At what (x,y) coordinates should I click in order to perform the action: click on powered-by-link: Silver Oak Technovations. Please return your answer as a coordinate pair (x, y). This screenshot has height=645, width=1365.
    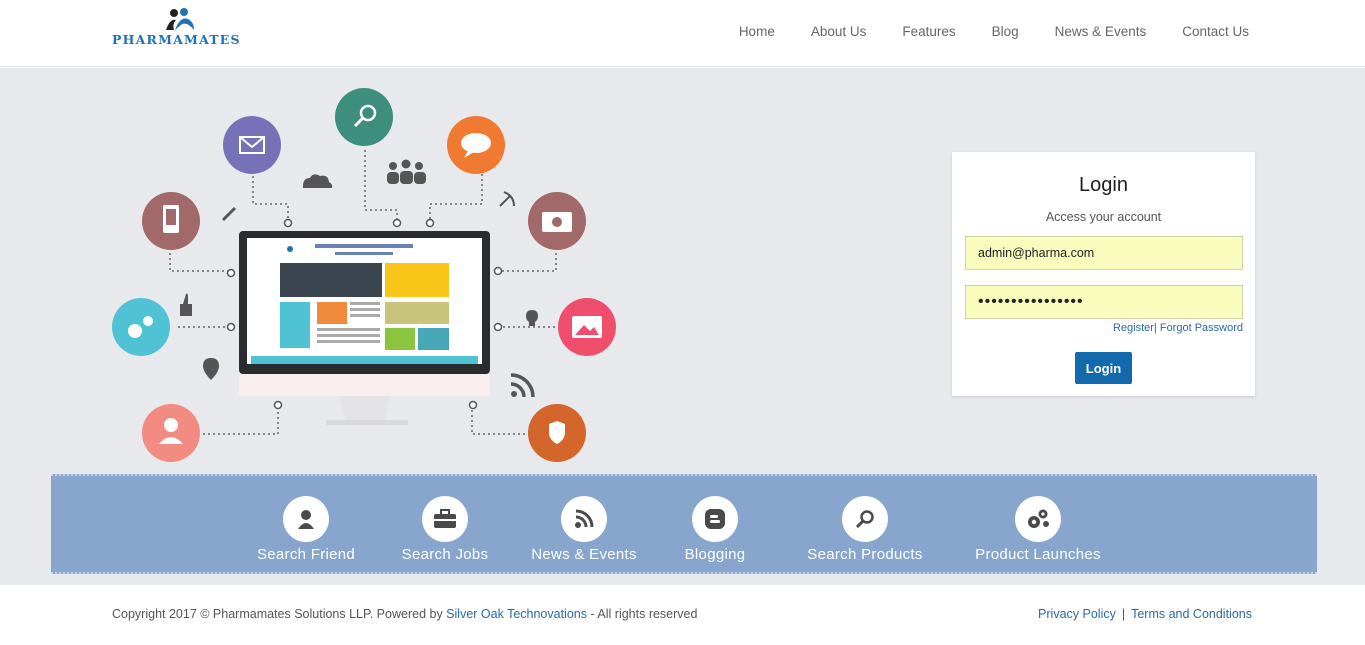
    Looking at the image, I should click on (516, 614).